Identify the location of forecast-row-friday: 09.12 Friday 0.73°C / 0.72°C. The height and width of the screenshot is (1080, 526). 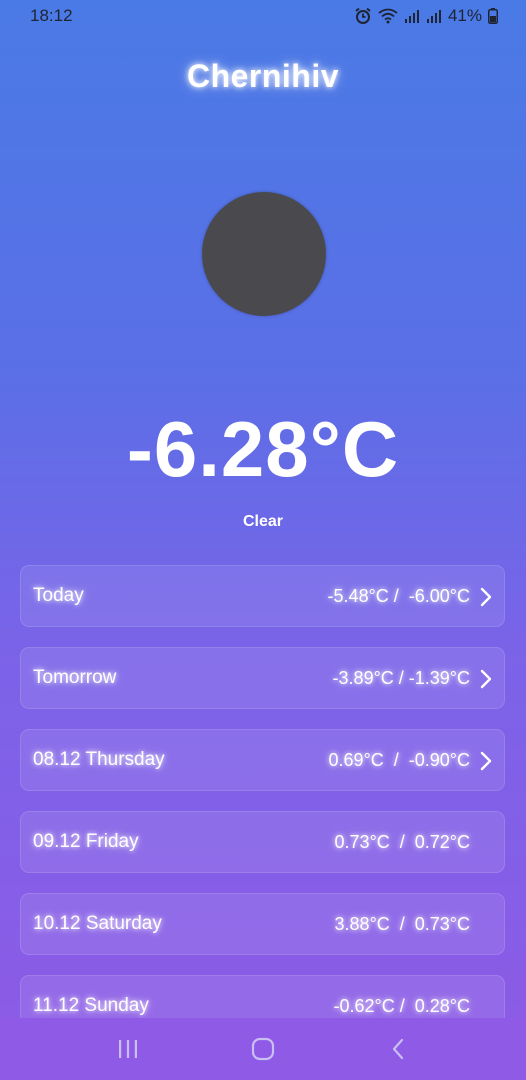
(262, 842).